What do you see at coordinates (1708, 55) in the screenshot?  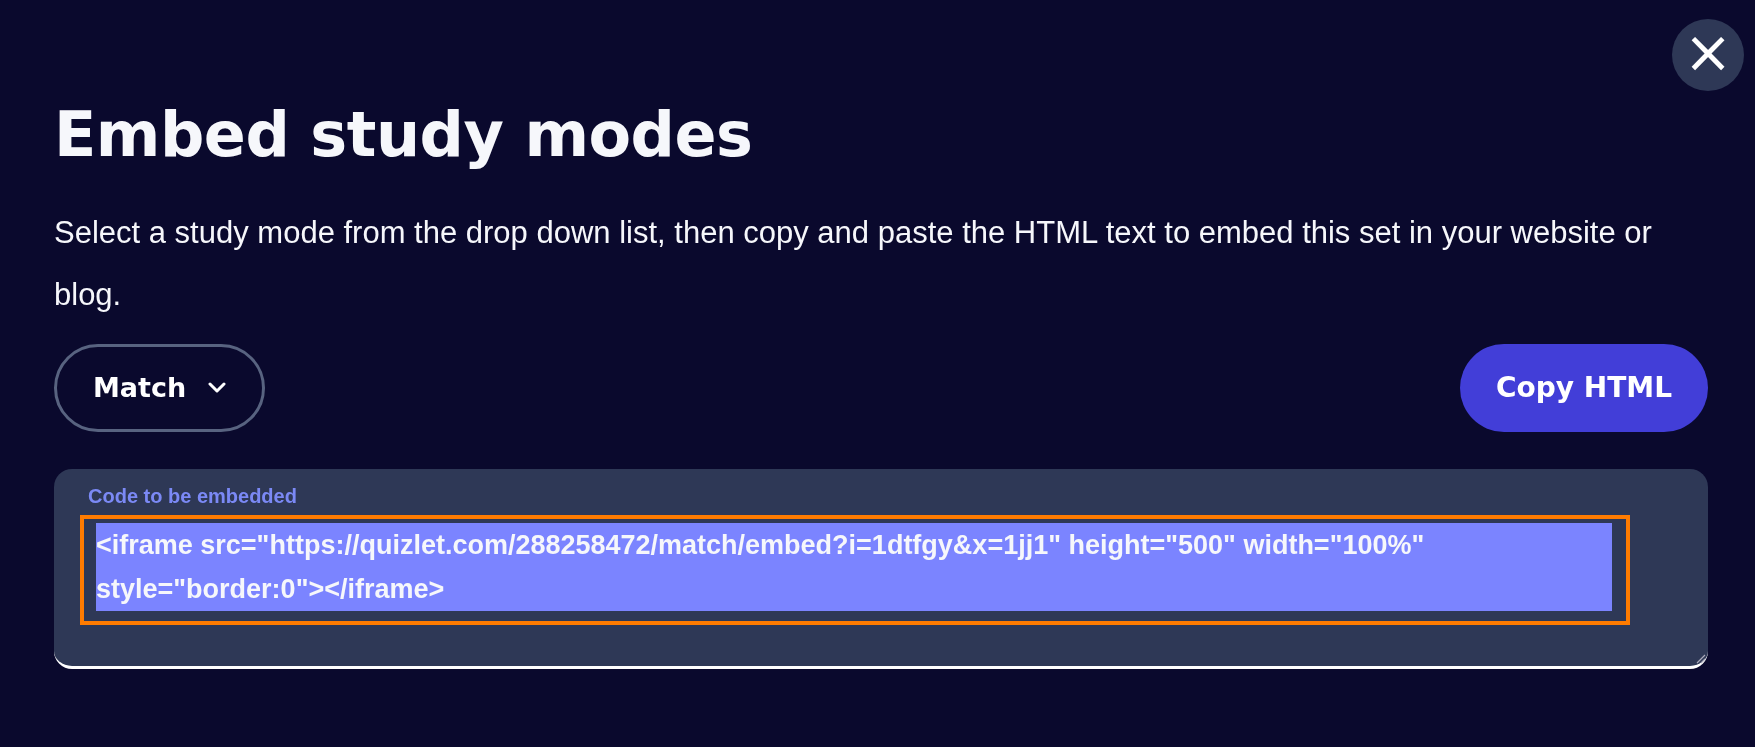 I see `close-button: ×` at bounding box center [1708, 55].